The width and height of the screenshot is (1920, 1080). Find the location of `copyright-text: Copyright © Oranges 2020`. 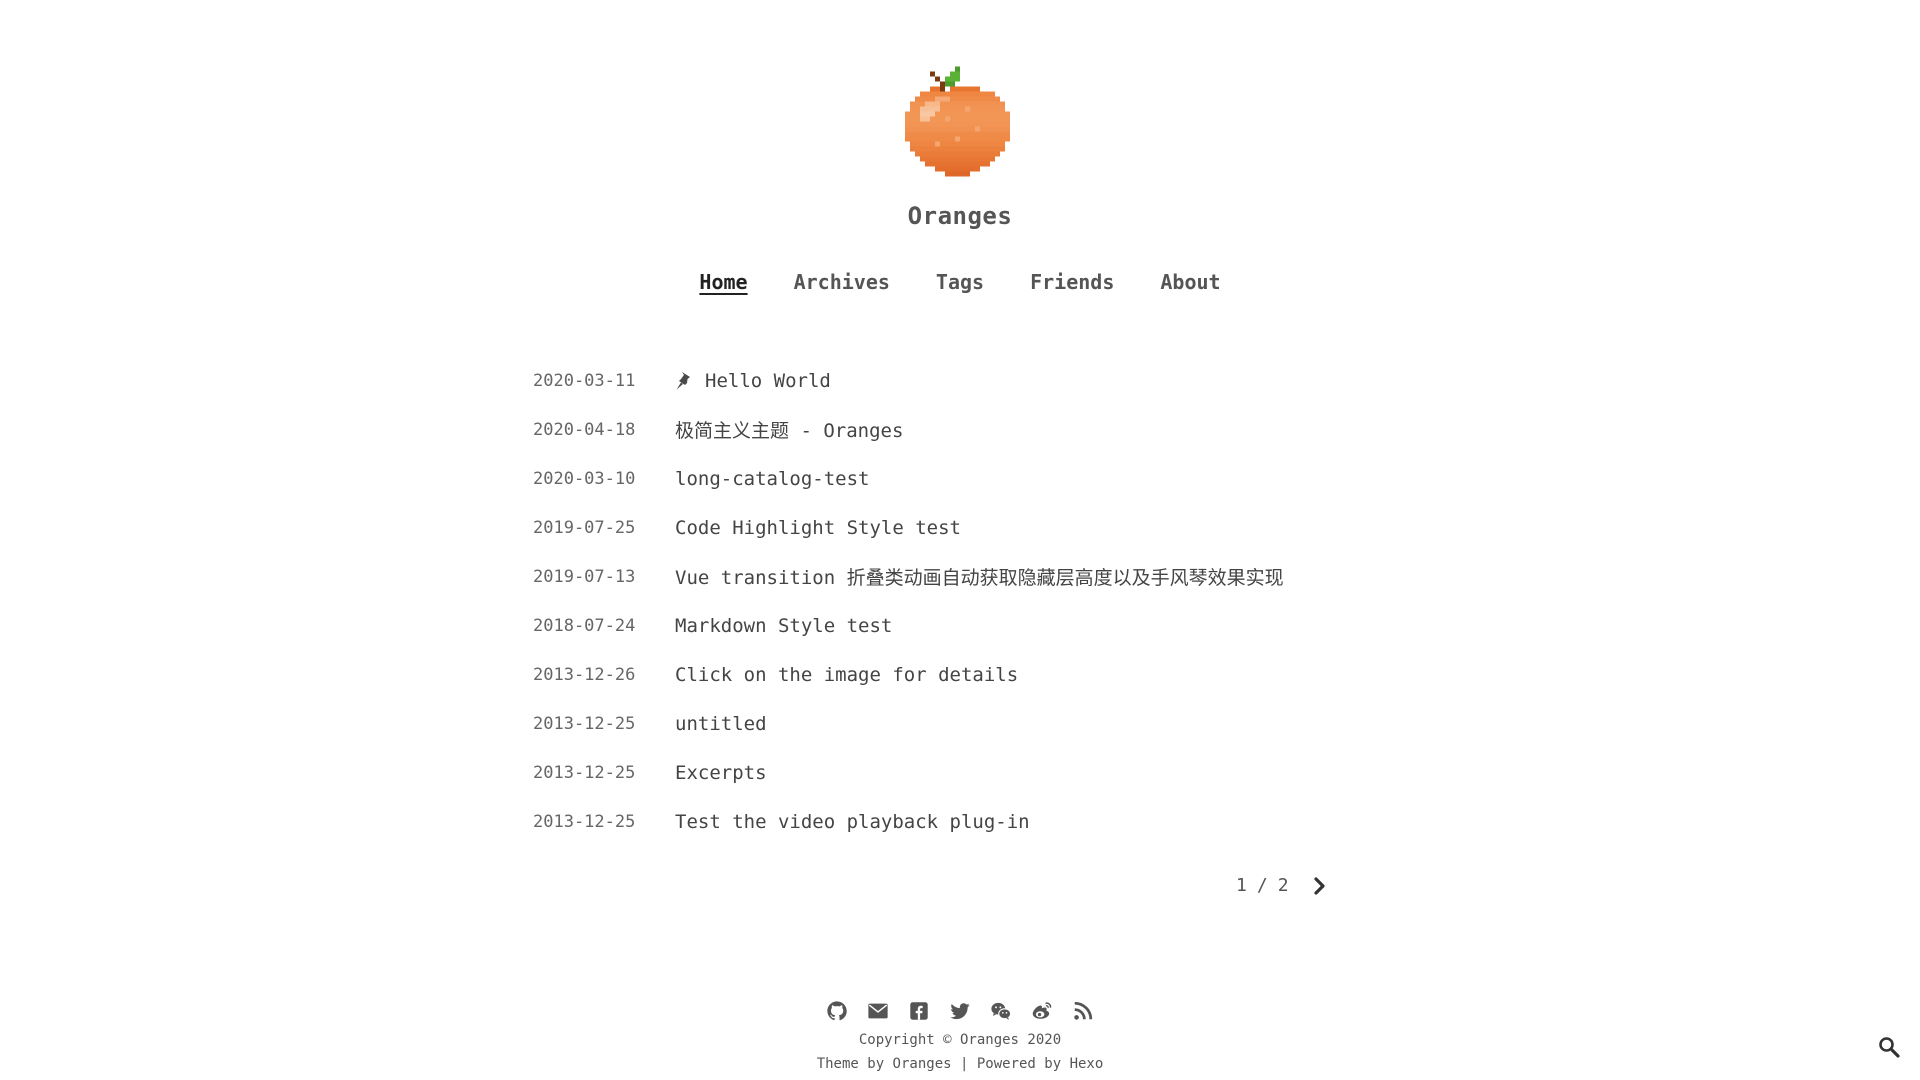

copyright-text: Copyright © Oranges 2020 is located at coordinates (960, 1040).